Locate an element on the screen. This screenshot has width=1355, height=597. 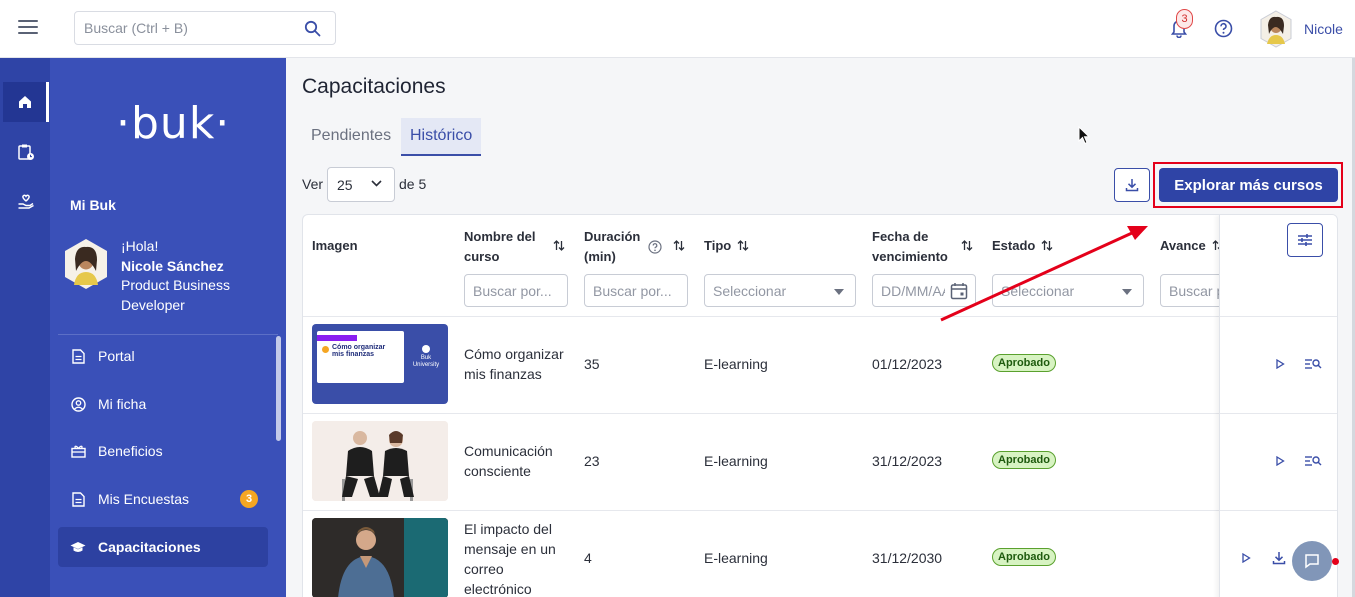
filter-type-select: Seleccionar is located at coordinates (780, 290).